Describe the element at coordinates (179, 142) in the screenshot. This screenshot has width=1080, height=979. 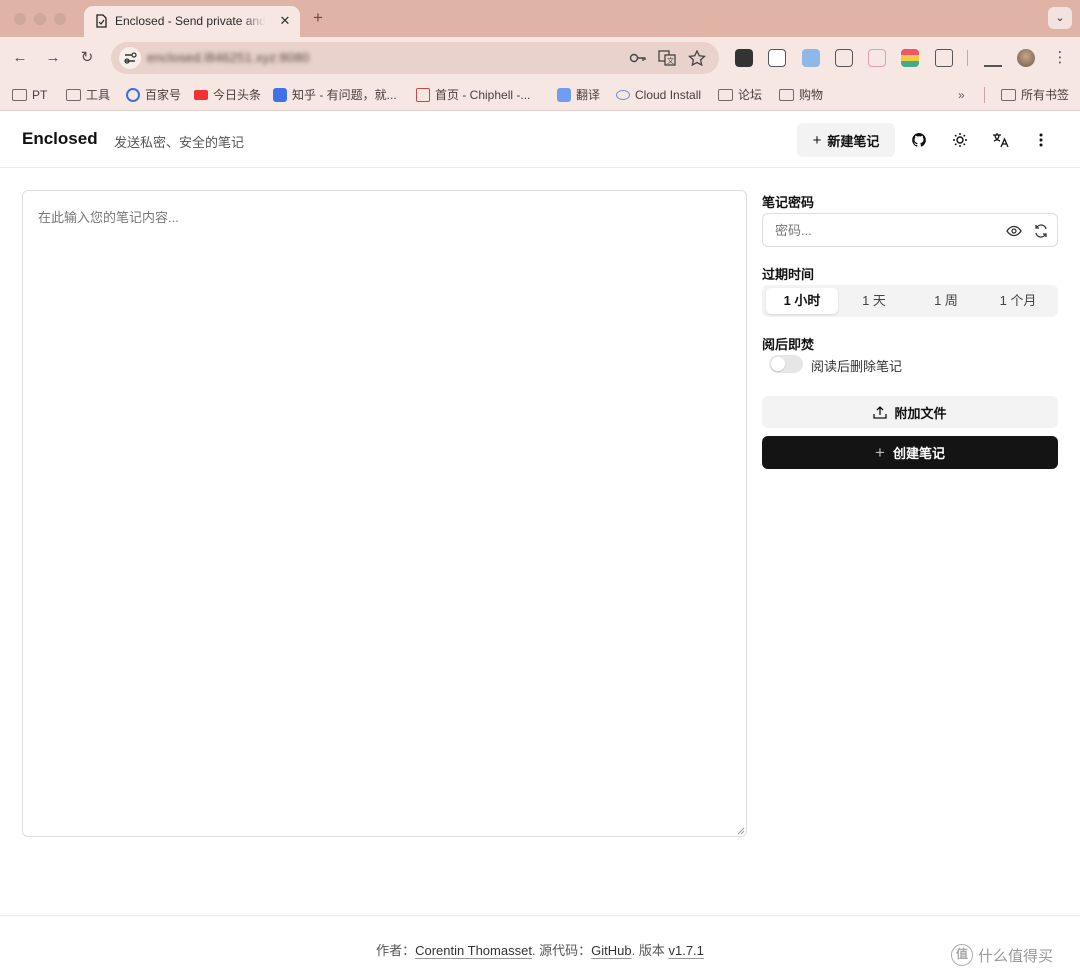
I see `brand-tagline: 发送私密、安全的笔记` at that location.